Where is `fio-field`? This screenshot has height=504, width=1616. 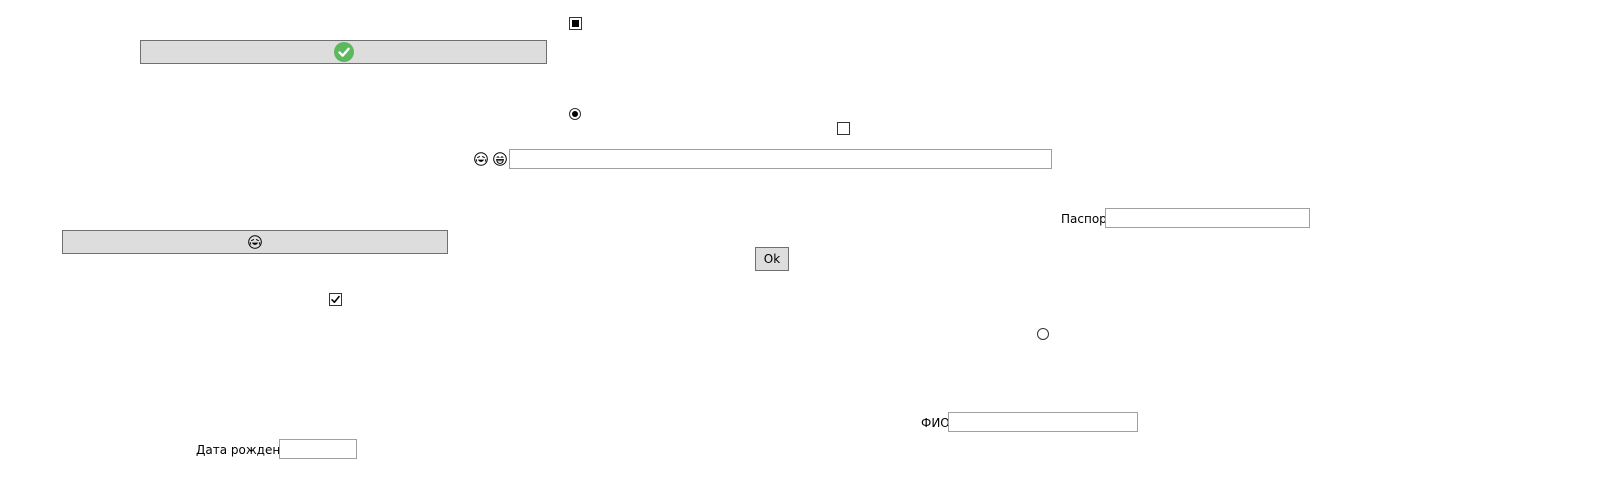 fio-field is located at coordinates (1043, 422).